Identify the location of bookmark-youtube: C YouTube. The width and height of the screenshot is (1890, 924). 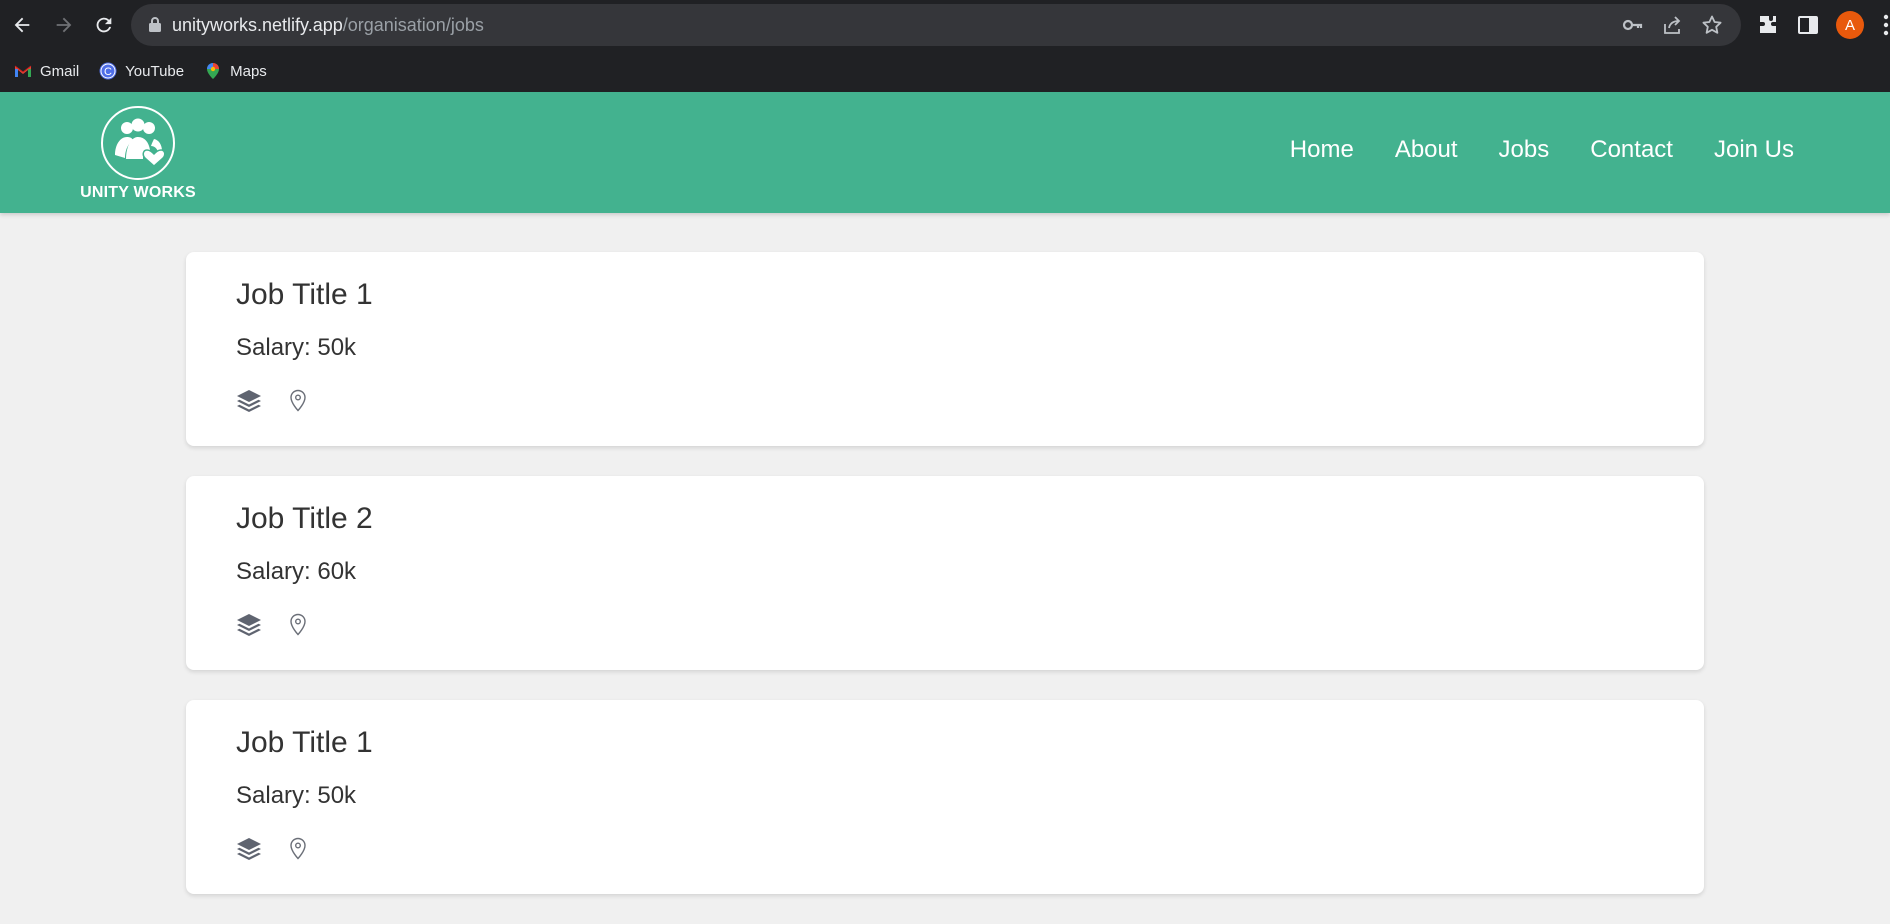
(141, 71).